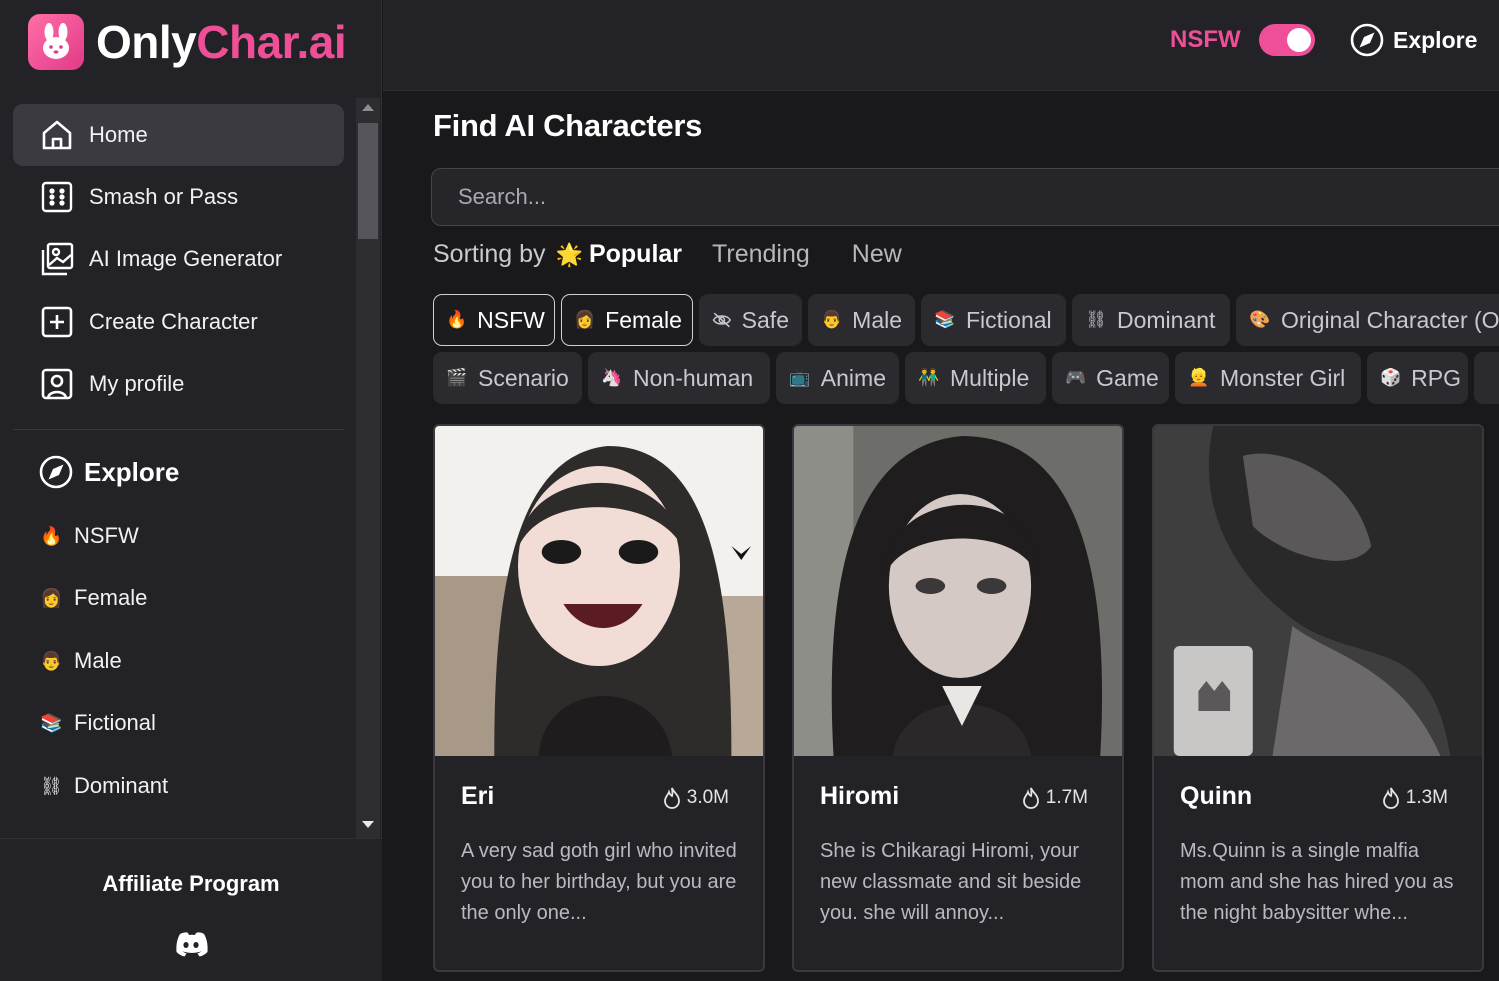  I want to click on star-icon: 🌟, so click(569, 254).